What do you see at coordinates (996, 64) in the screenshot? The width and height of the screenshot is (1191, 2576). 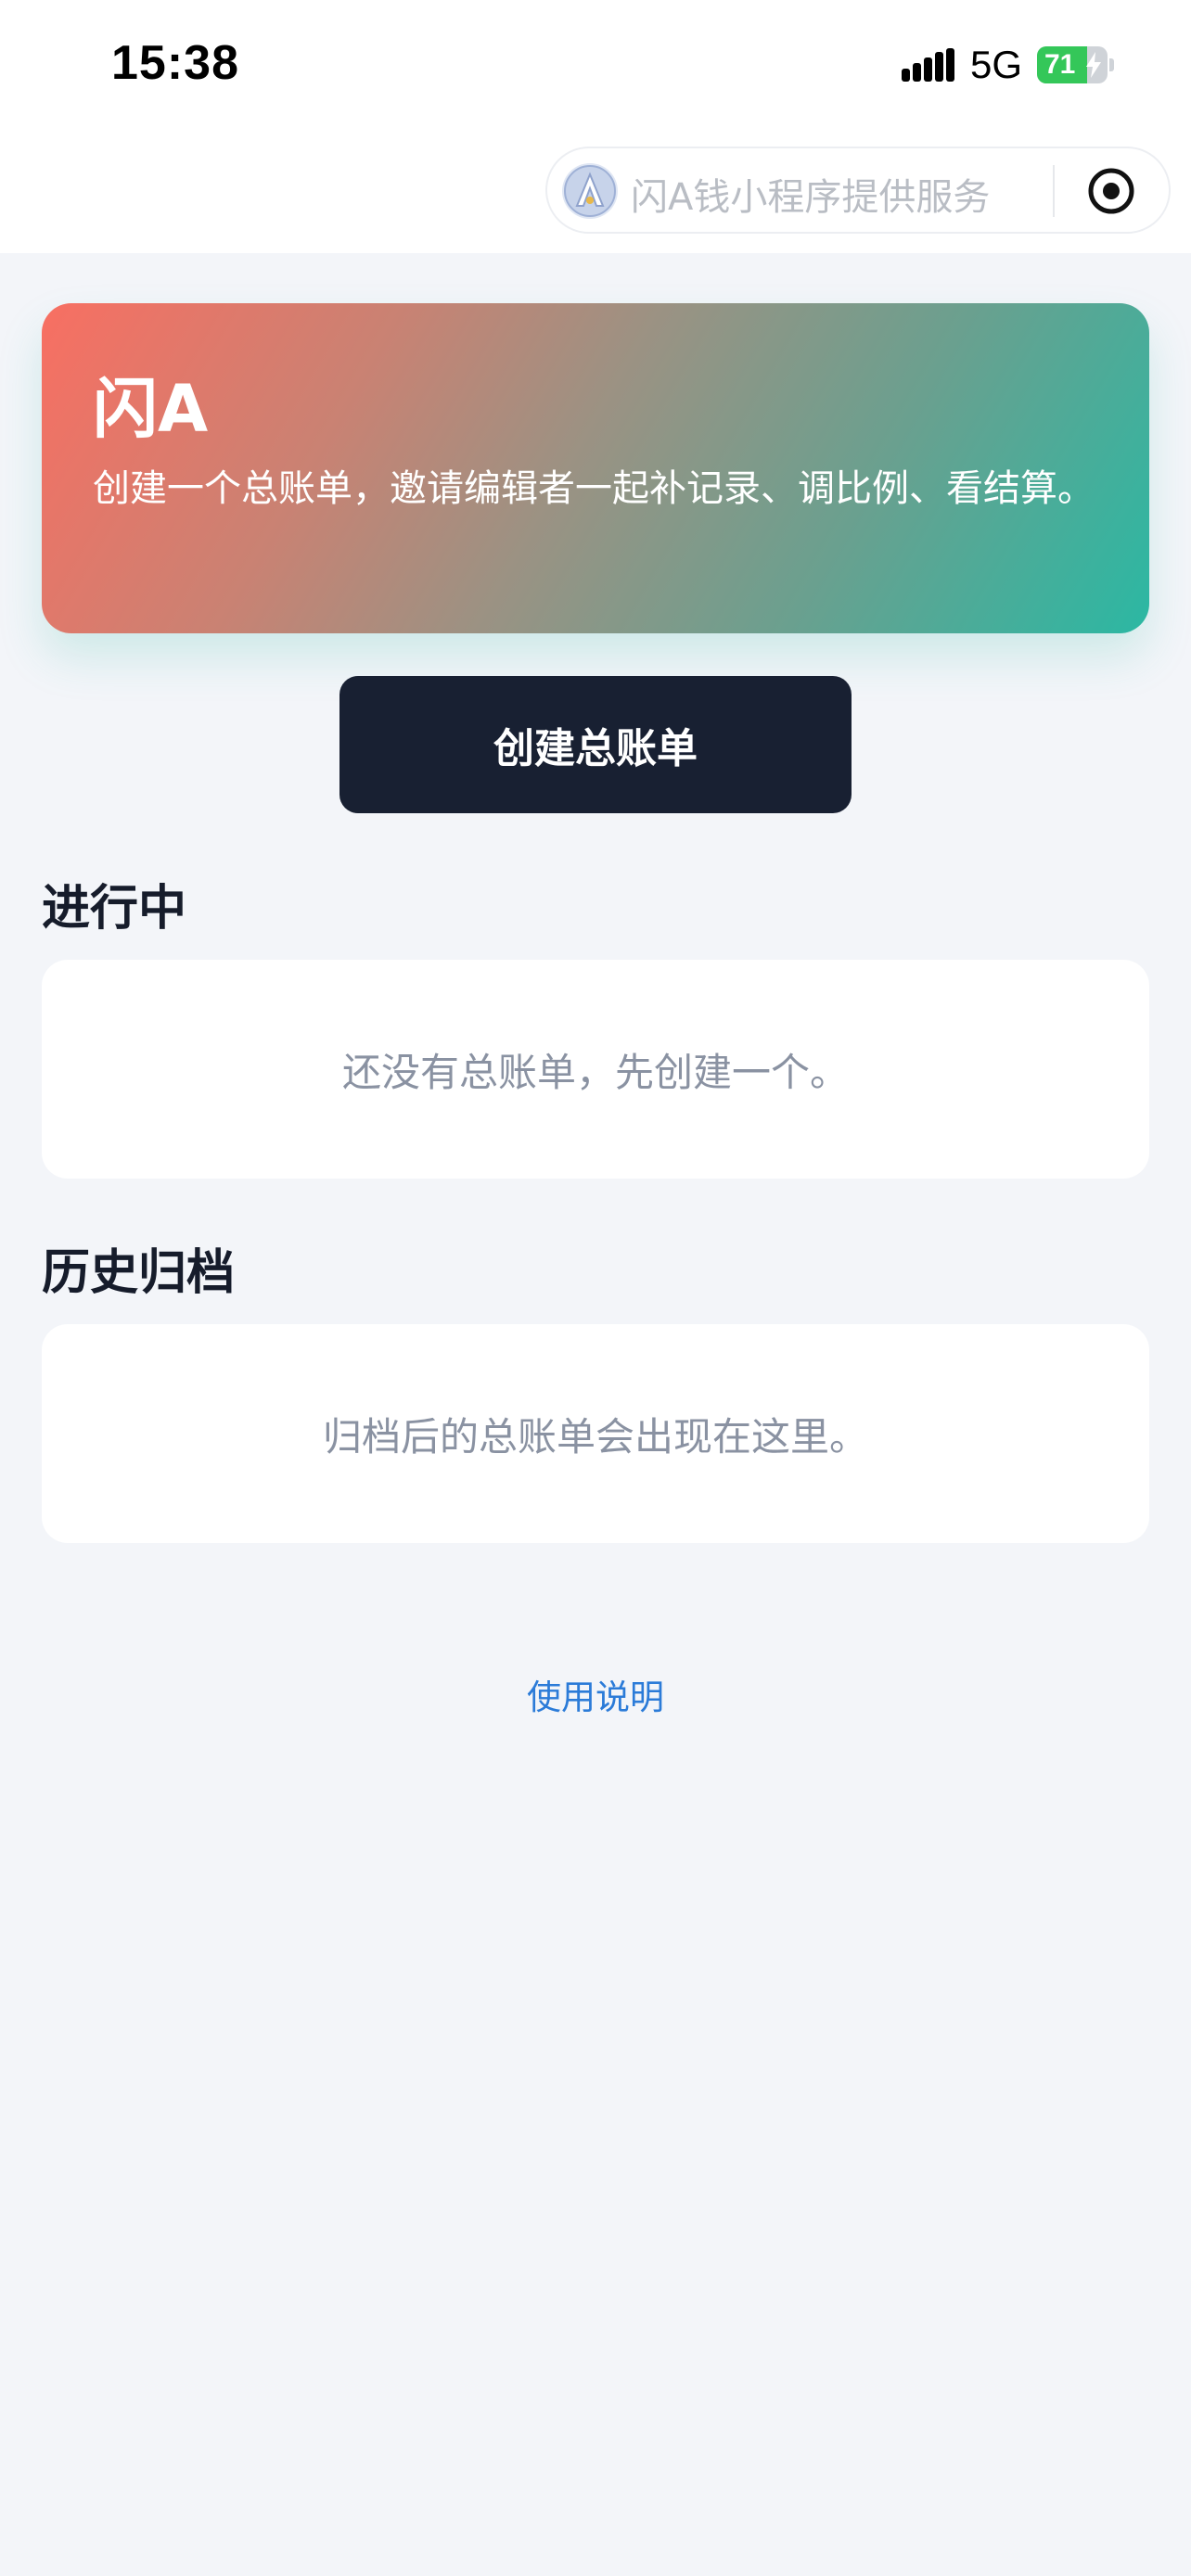 I see `network-type: 5G` at bounding box center [996, 64].